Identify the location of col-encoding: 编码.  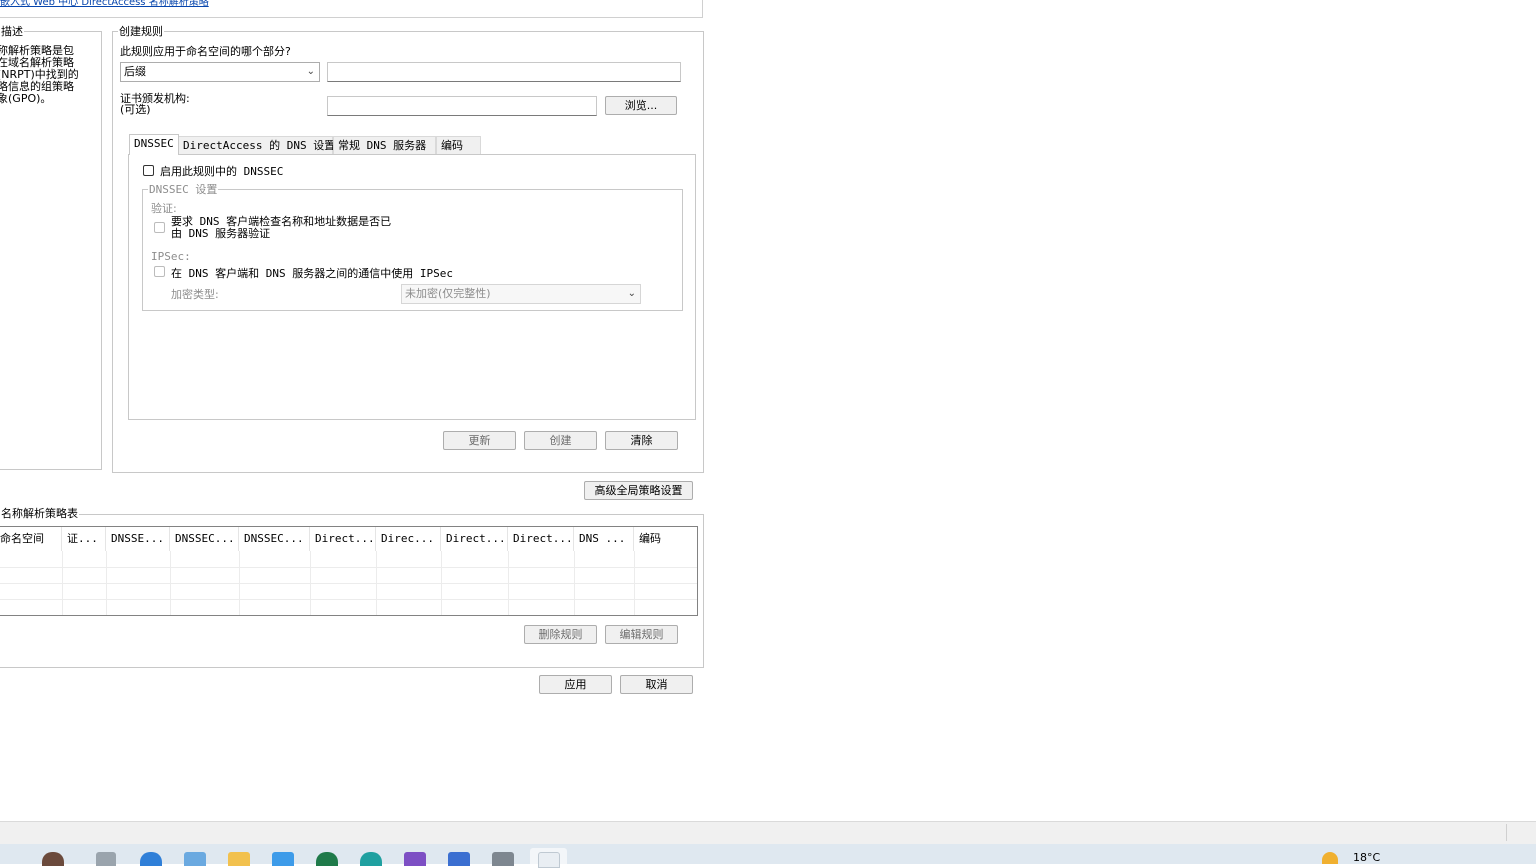
(664, 539).